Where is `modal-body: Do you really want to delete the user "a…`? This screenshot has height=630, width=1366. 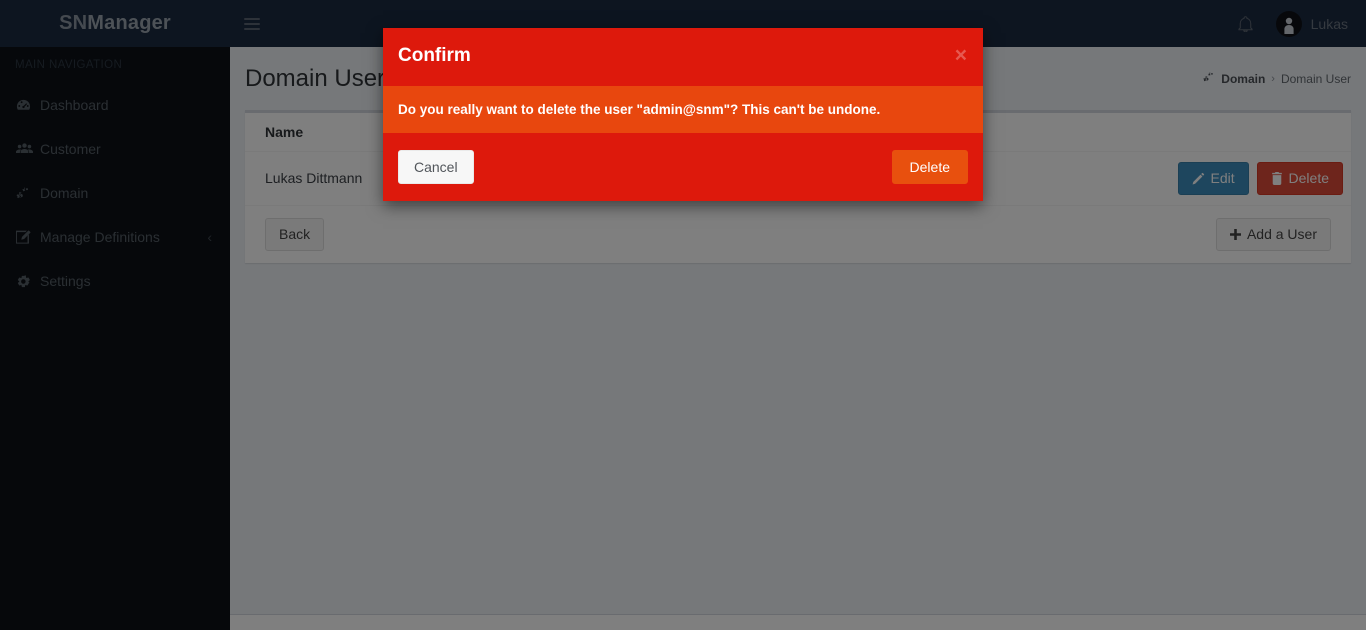
modal-body: Do you really want to delete the user "a… is located at coordinates (683, 109).